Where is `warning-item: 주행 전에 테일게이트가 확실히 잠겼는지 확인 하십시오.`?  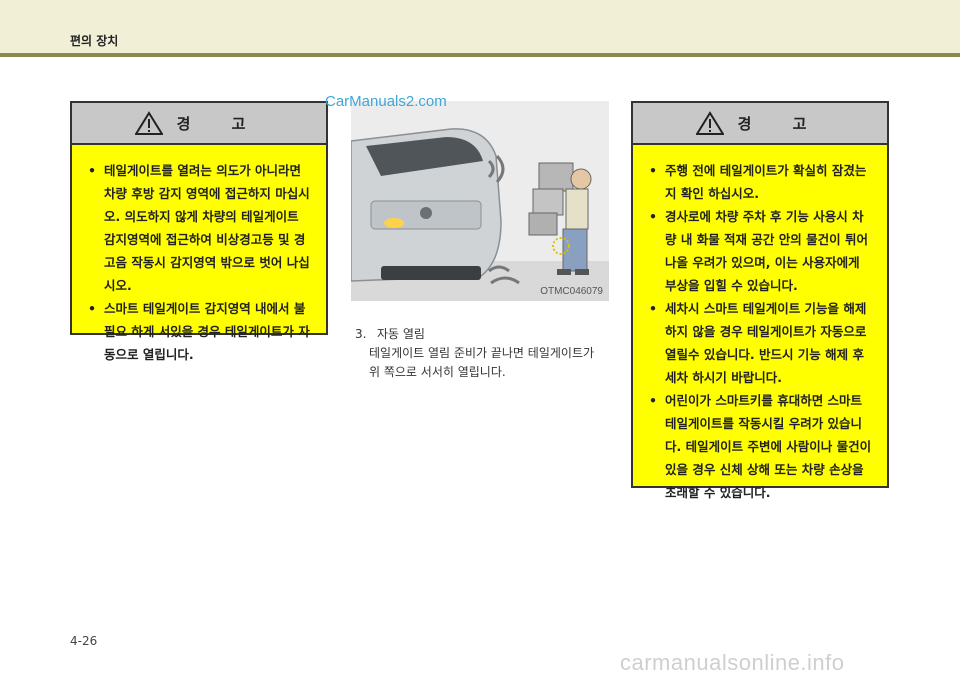 warning-item: 주행 전에 테일게이트가 확실히 잠겼는지 확인 하십시오. is located at coordinates (760, 182).